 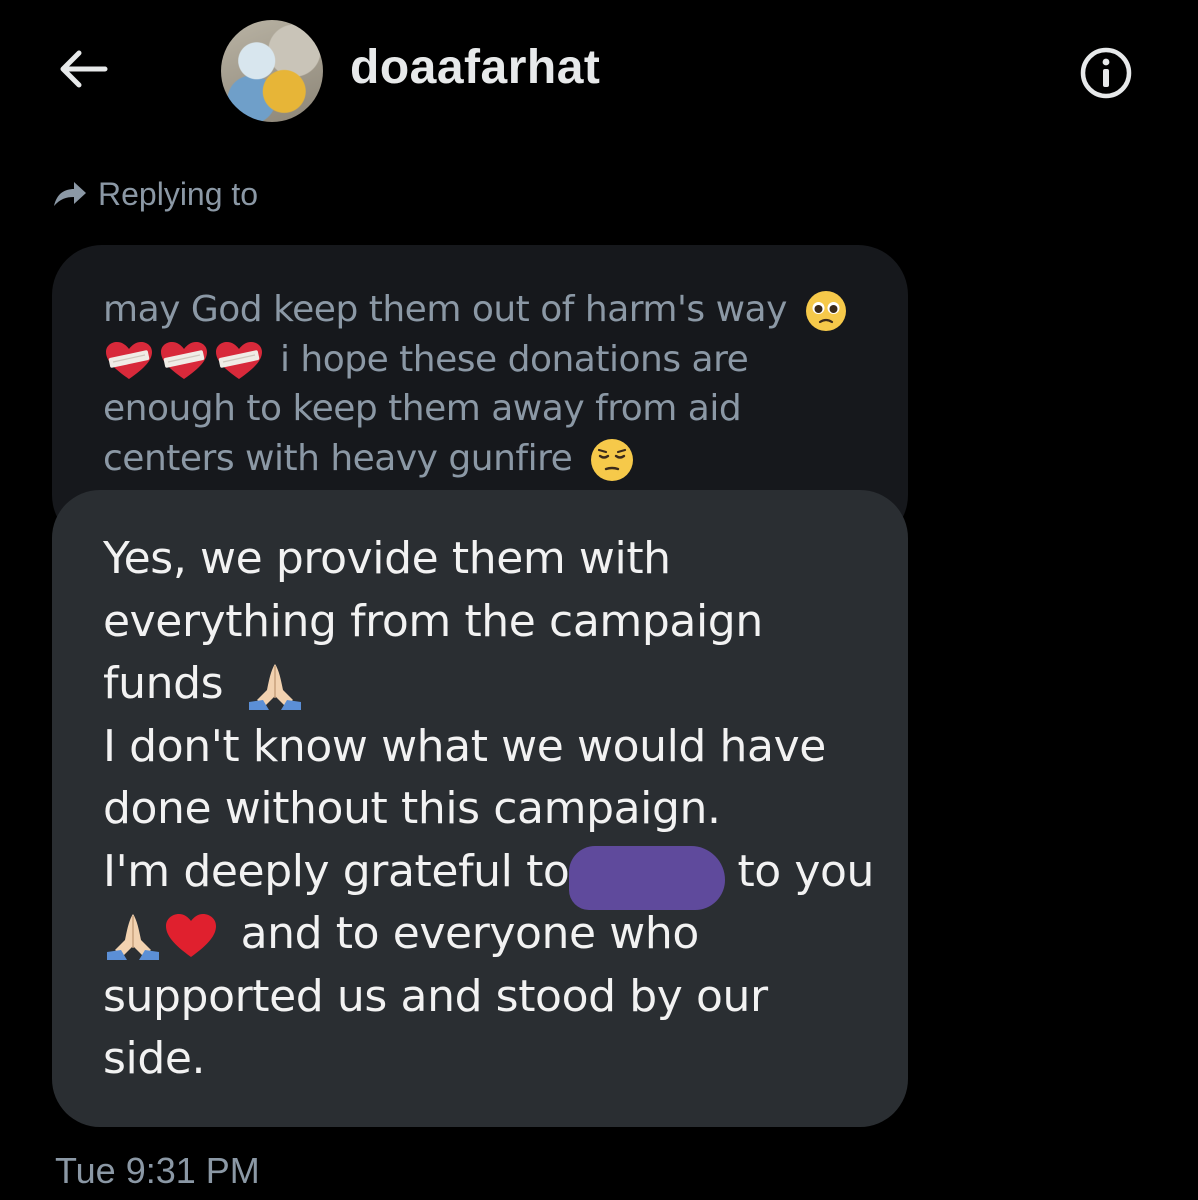 What do you see at coordinates (191, 935) in the screenshot?
I see `red-heart-emoji-icon` at bounding box center [191, 935].